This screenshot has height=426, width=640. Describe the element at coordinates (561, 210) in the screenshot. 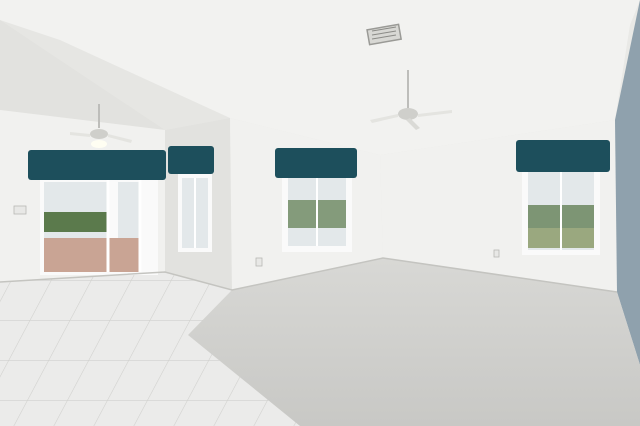

I see `right-window` at that location.